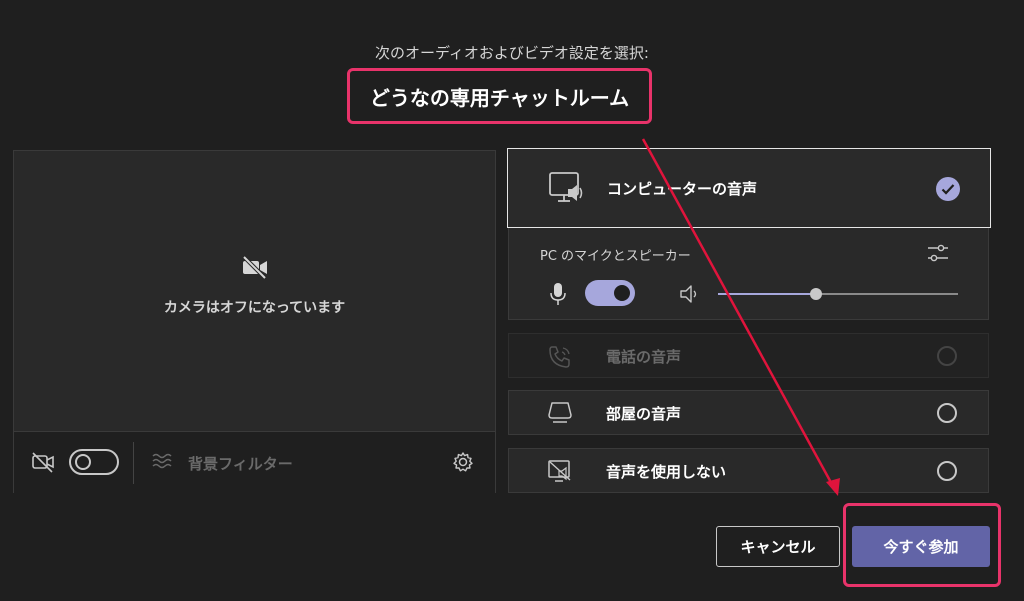 The width and height of the screenshot is (1024, 601). Describe the element at coordinates (463, 464) in the screenshot. I see `gear-icon` at that location.